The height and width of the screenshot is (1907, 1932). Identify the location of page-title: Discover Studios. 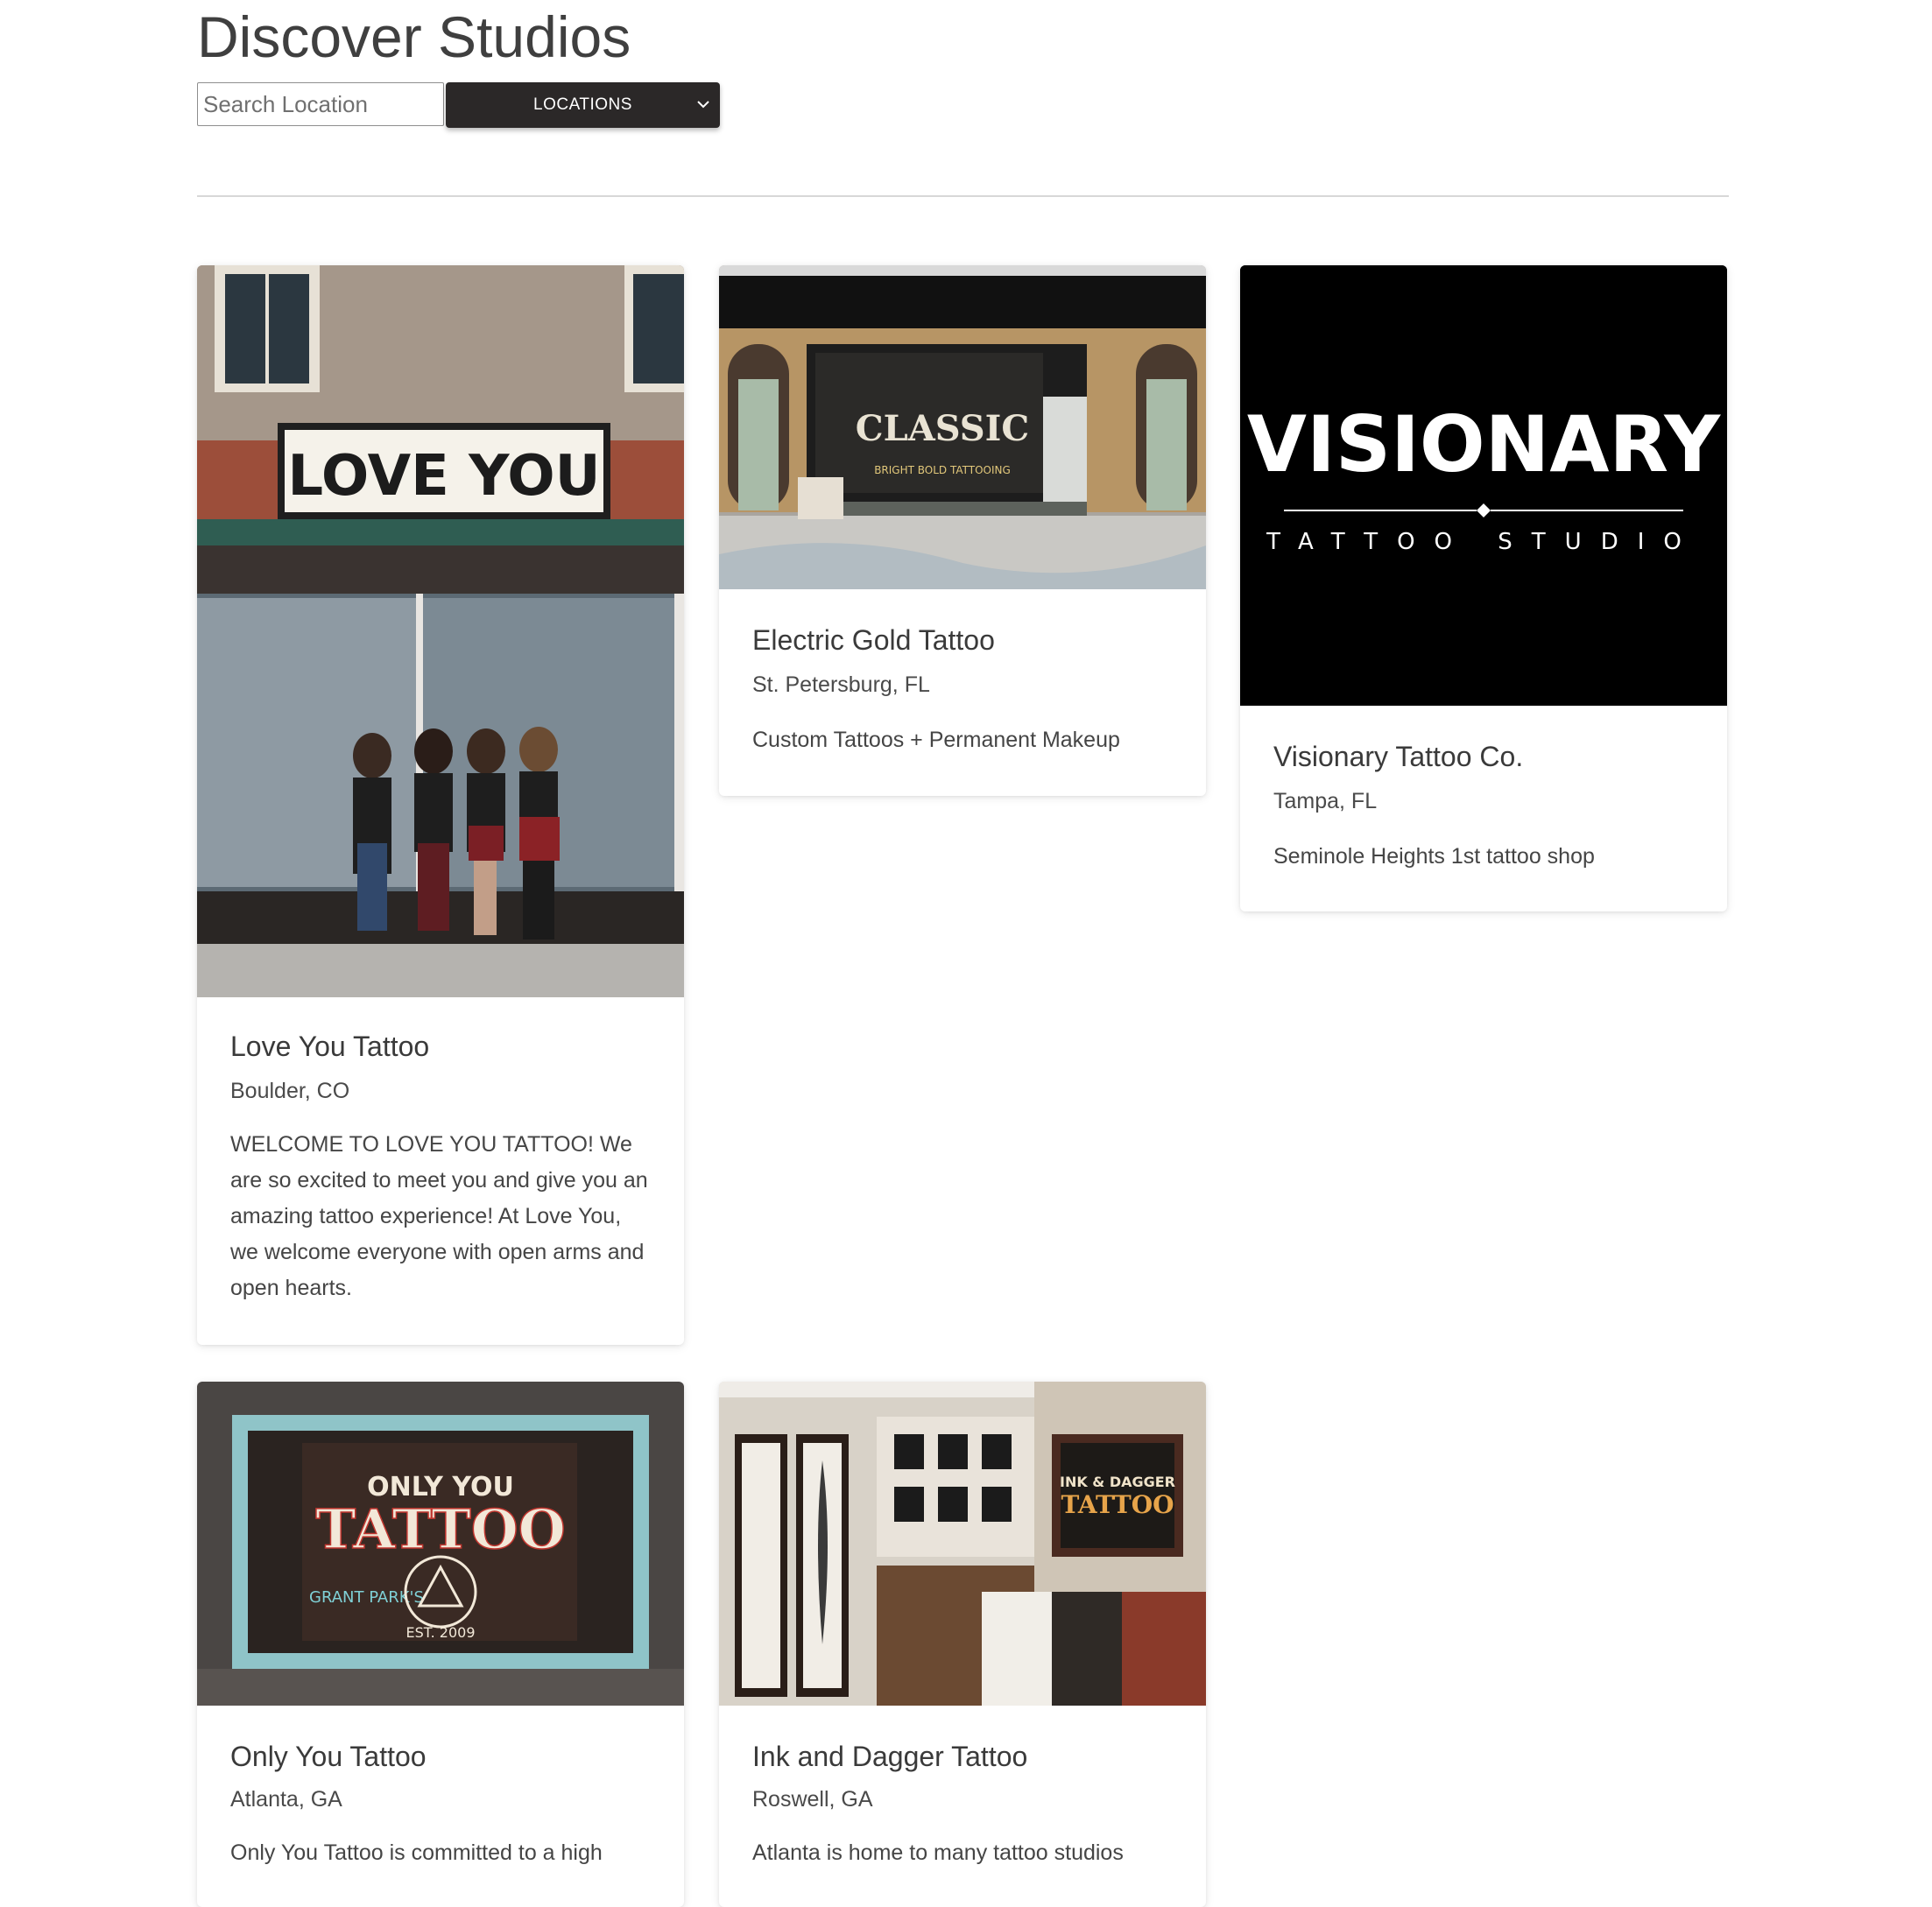
(414, 36).